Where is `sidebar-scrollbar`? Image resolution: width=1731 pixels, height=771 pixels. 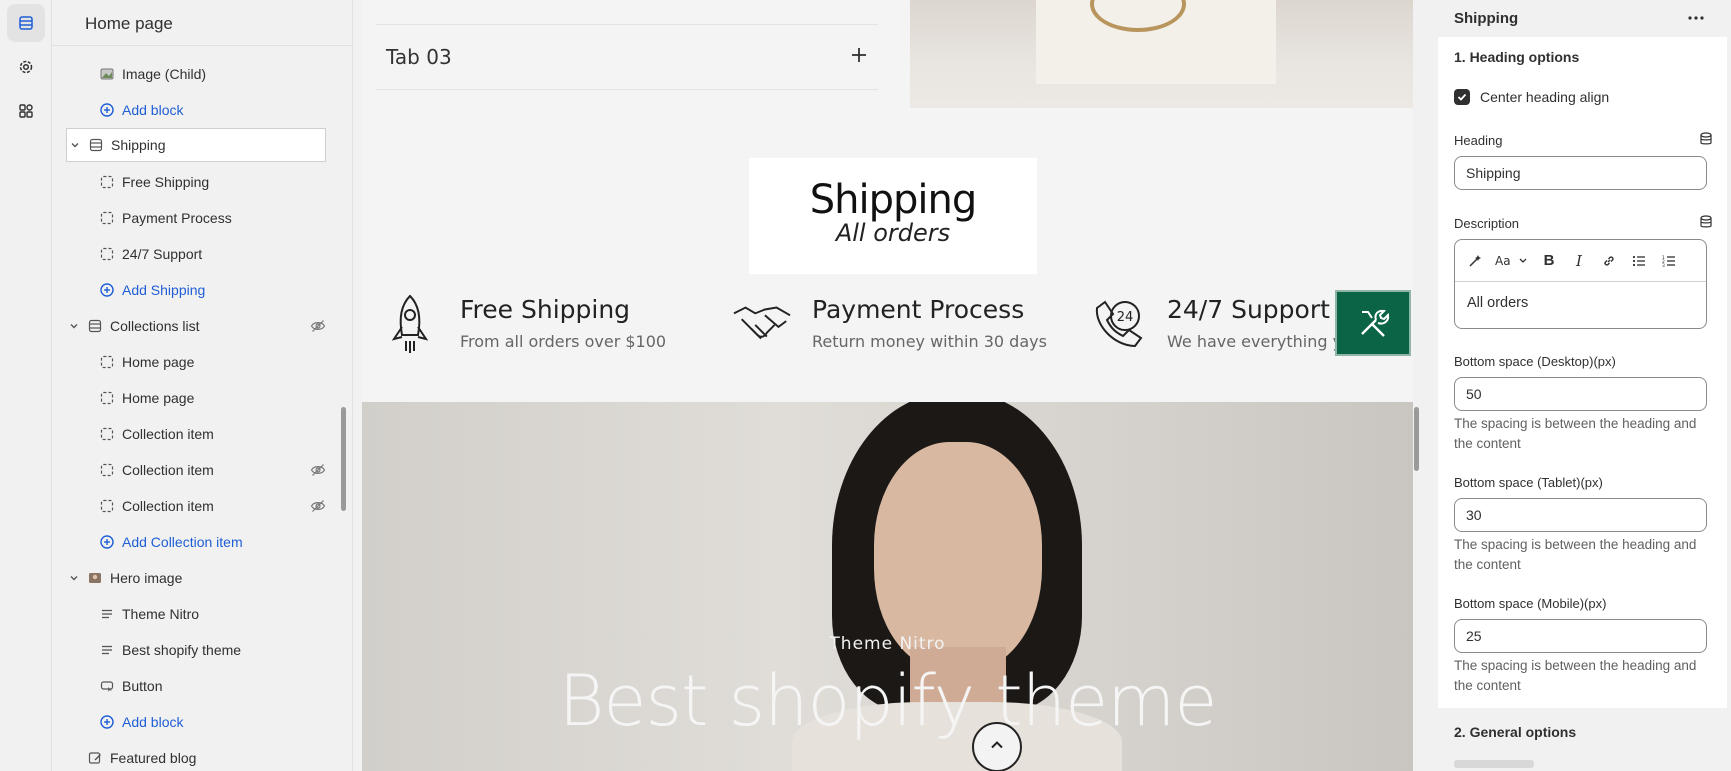 sidebar-scrollbar is located at coordinates (343, 459).